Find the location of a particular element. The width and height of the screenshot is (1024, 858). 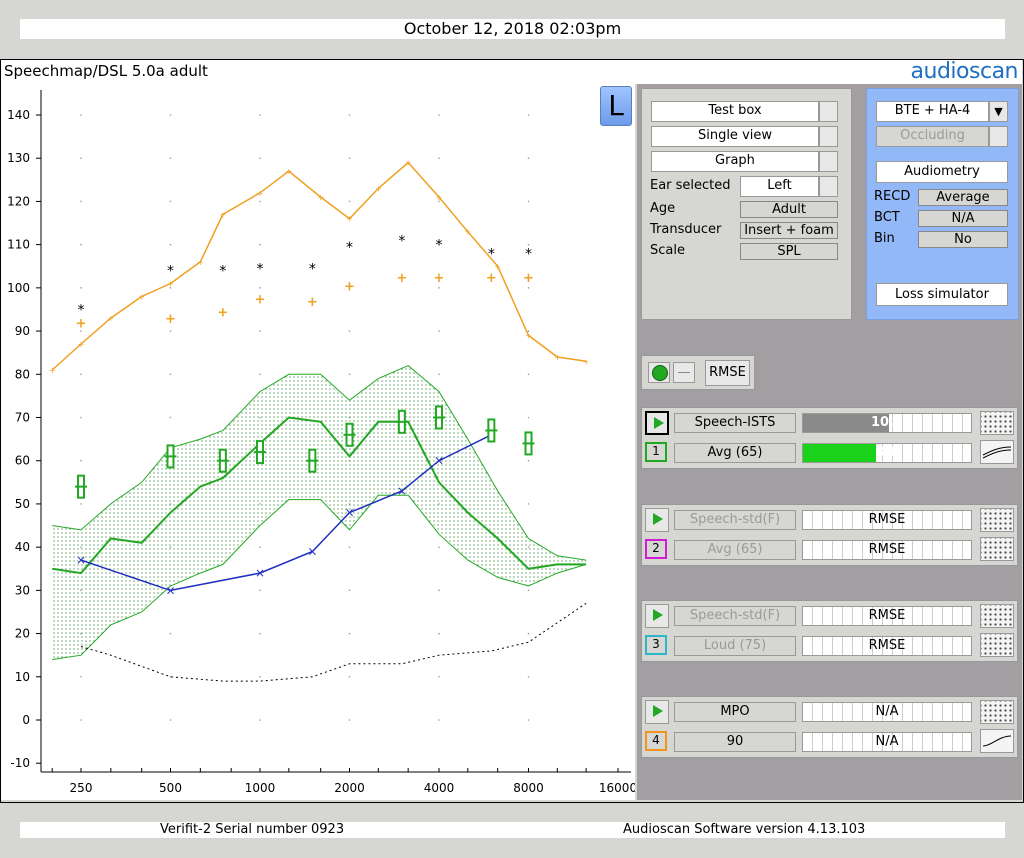

y-tick-label: 20 is located at coordinates (22, 634).